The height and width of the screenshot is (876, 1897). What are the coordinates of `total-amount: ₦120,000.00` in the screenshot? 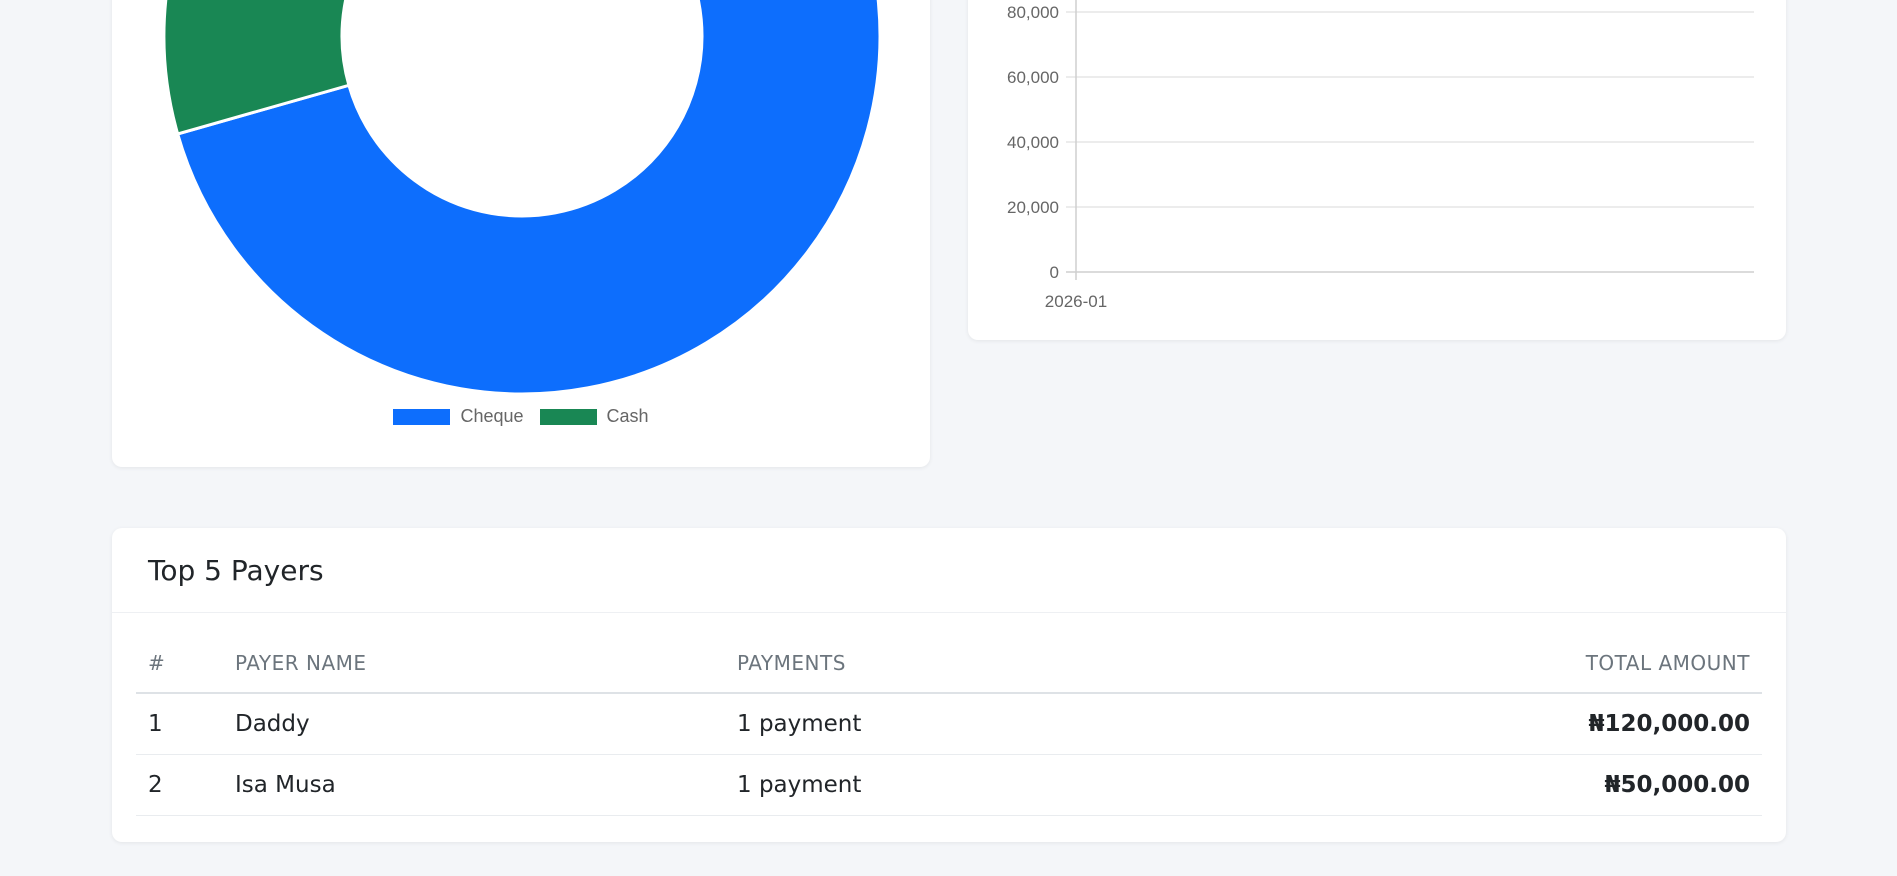 It's located at (1472, 724).